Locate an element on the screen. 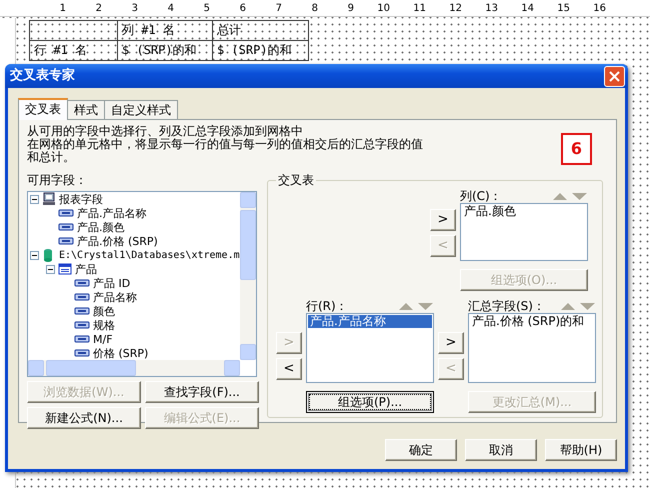 This screenshot has width=650, height=488. ruler-number: 16 is located at coordinates (599, 9).